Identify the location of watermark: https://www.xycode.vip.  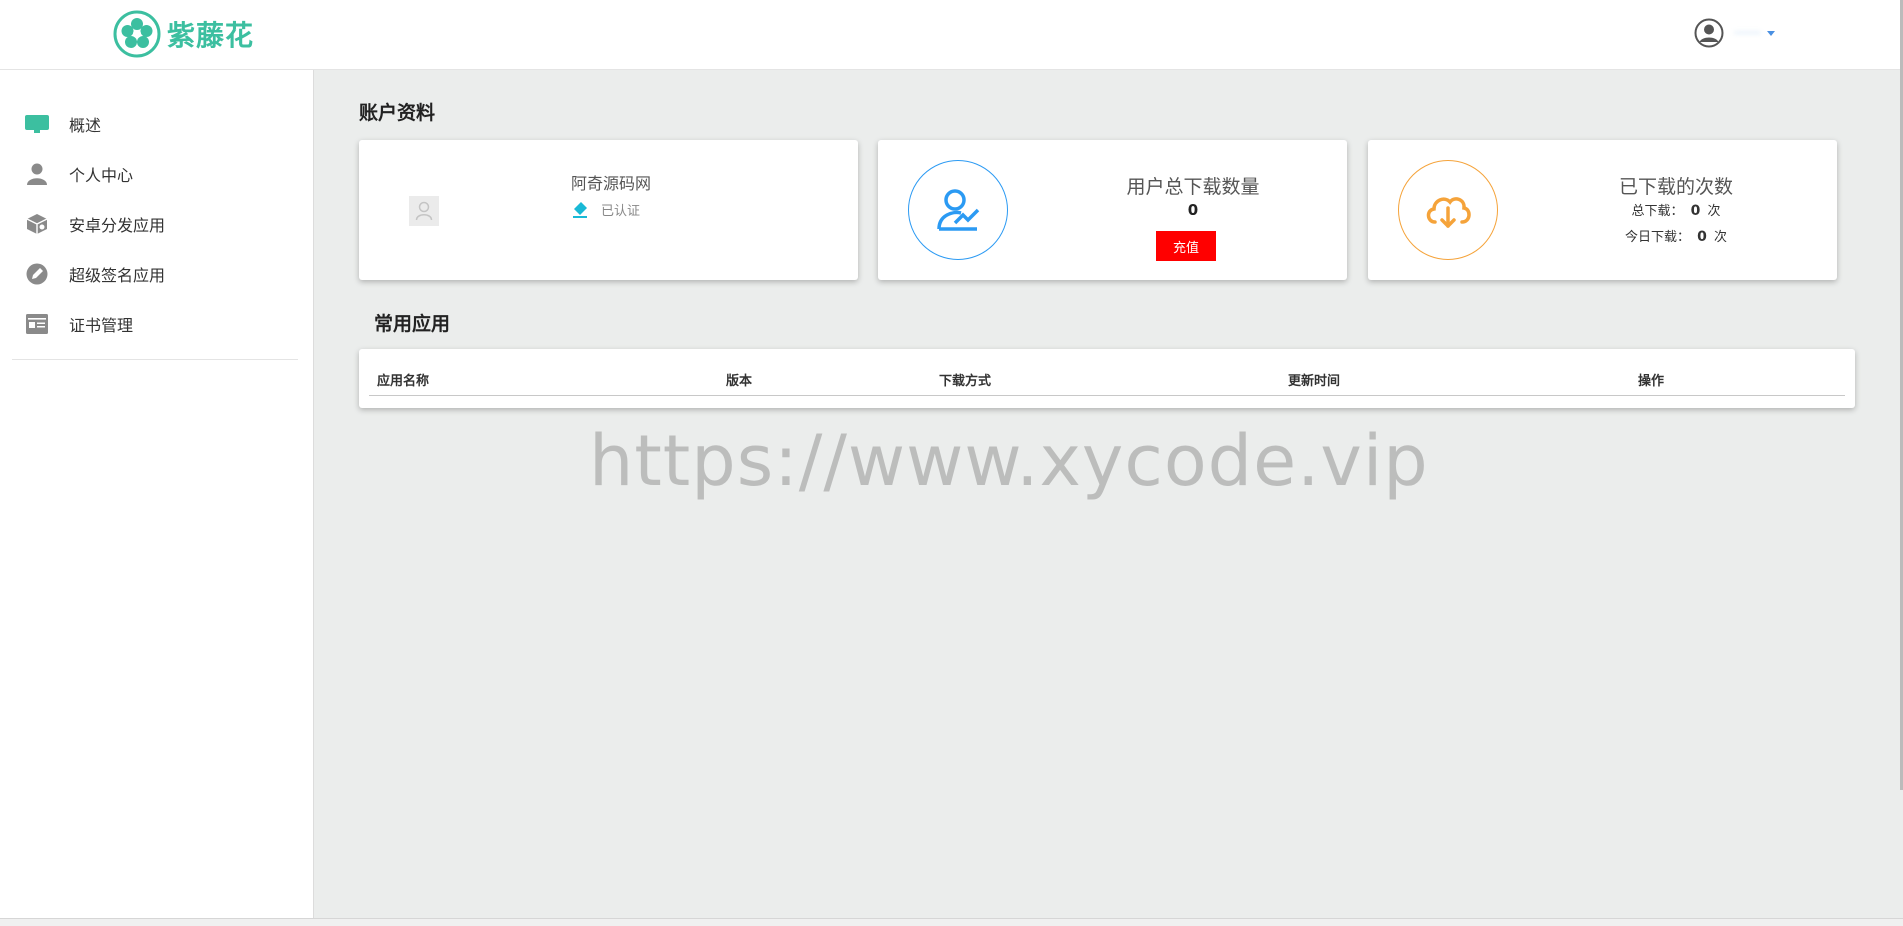
(1009, 461).